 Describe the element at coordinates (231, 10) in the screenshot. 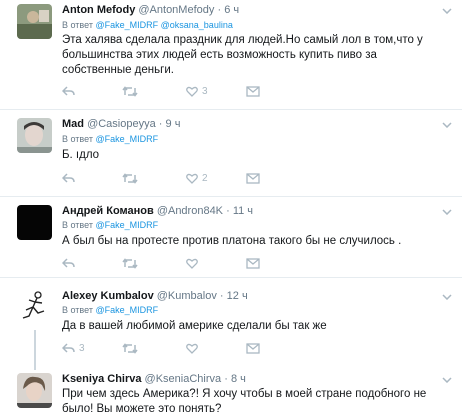

I see `timestamp: 6 ч` at that location.